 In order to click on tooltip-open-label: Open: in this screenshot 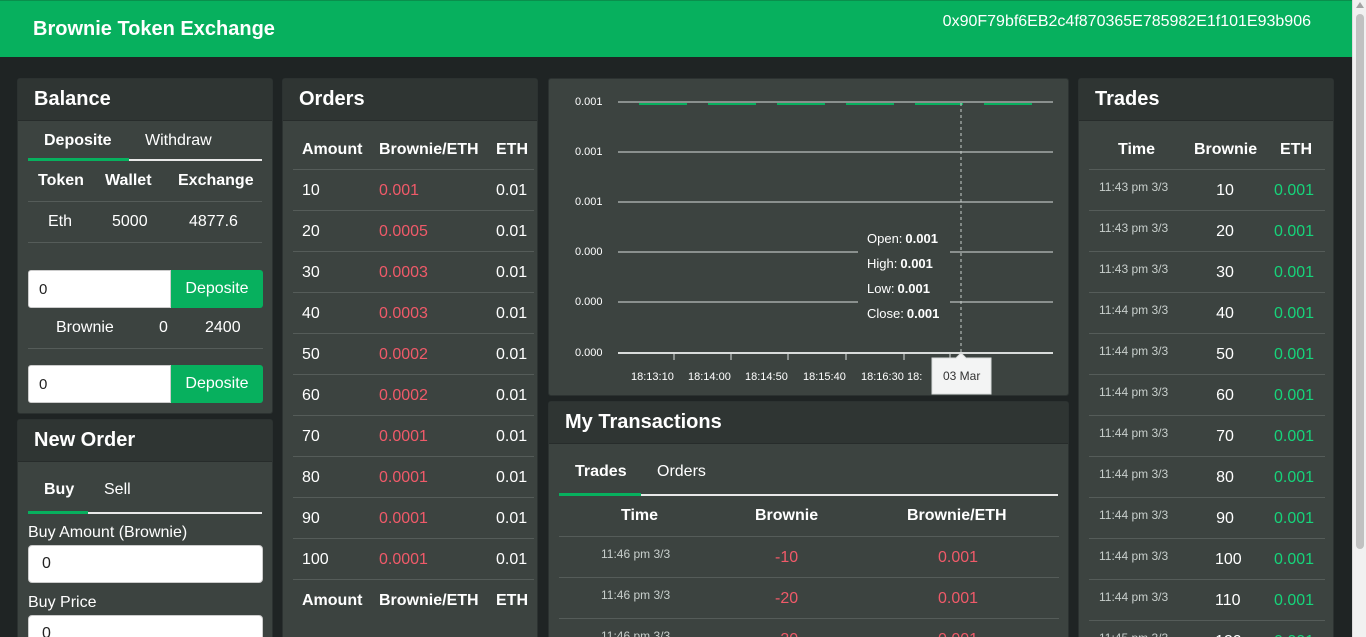, I will do `click(884, 238)`.